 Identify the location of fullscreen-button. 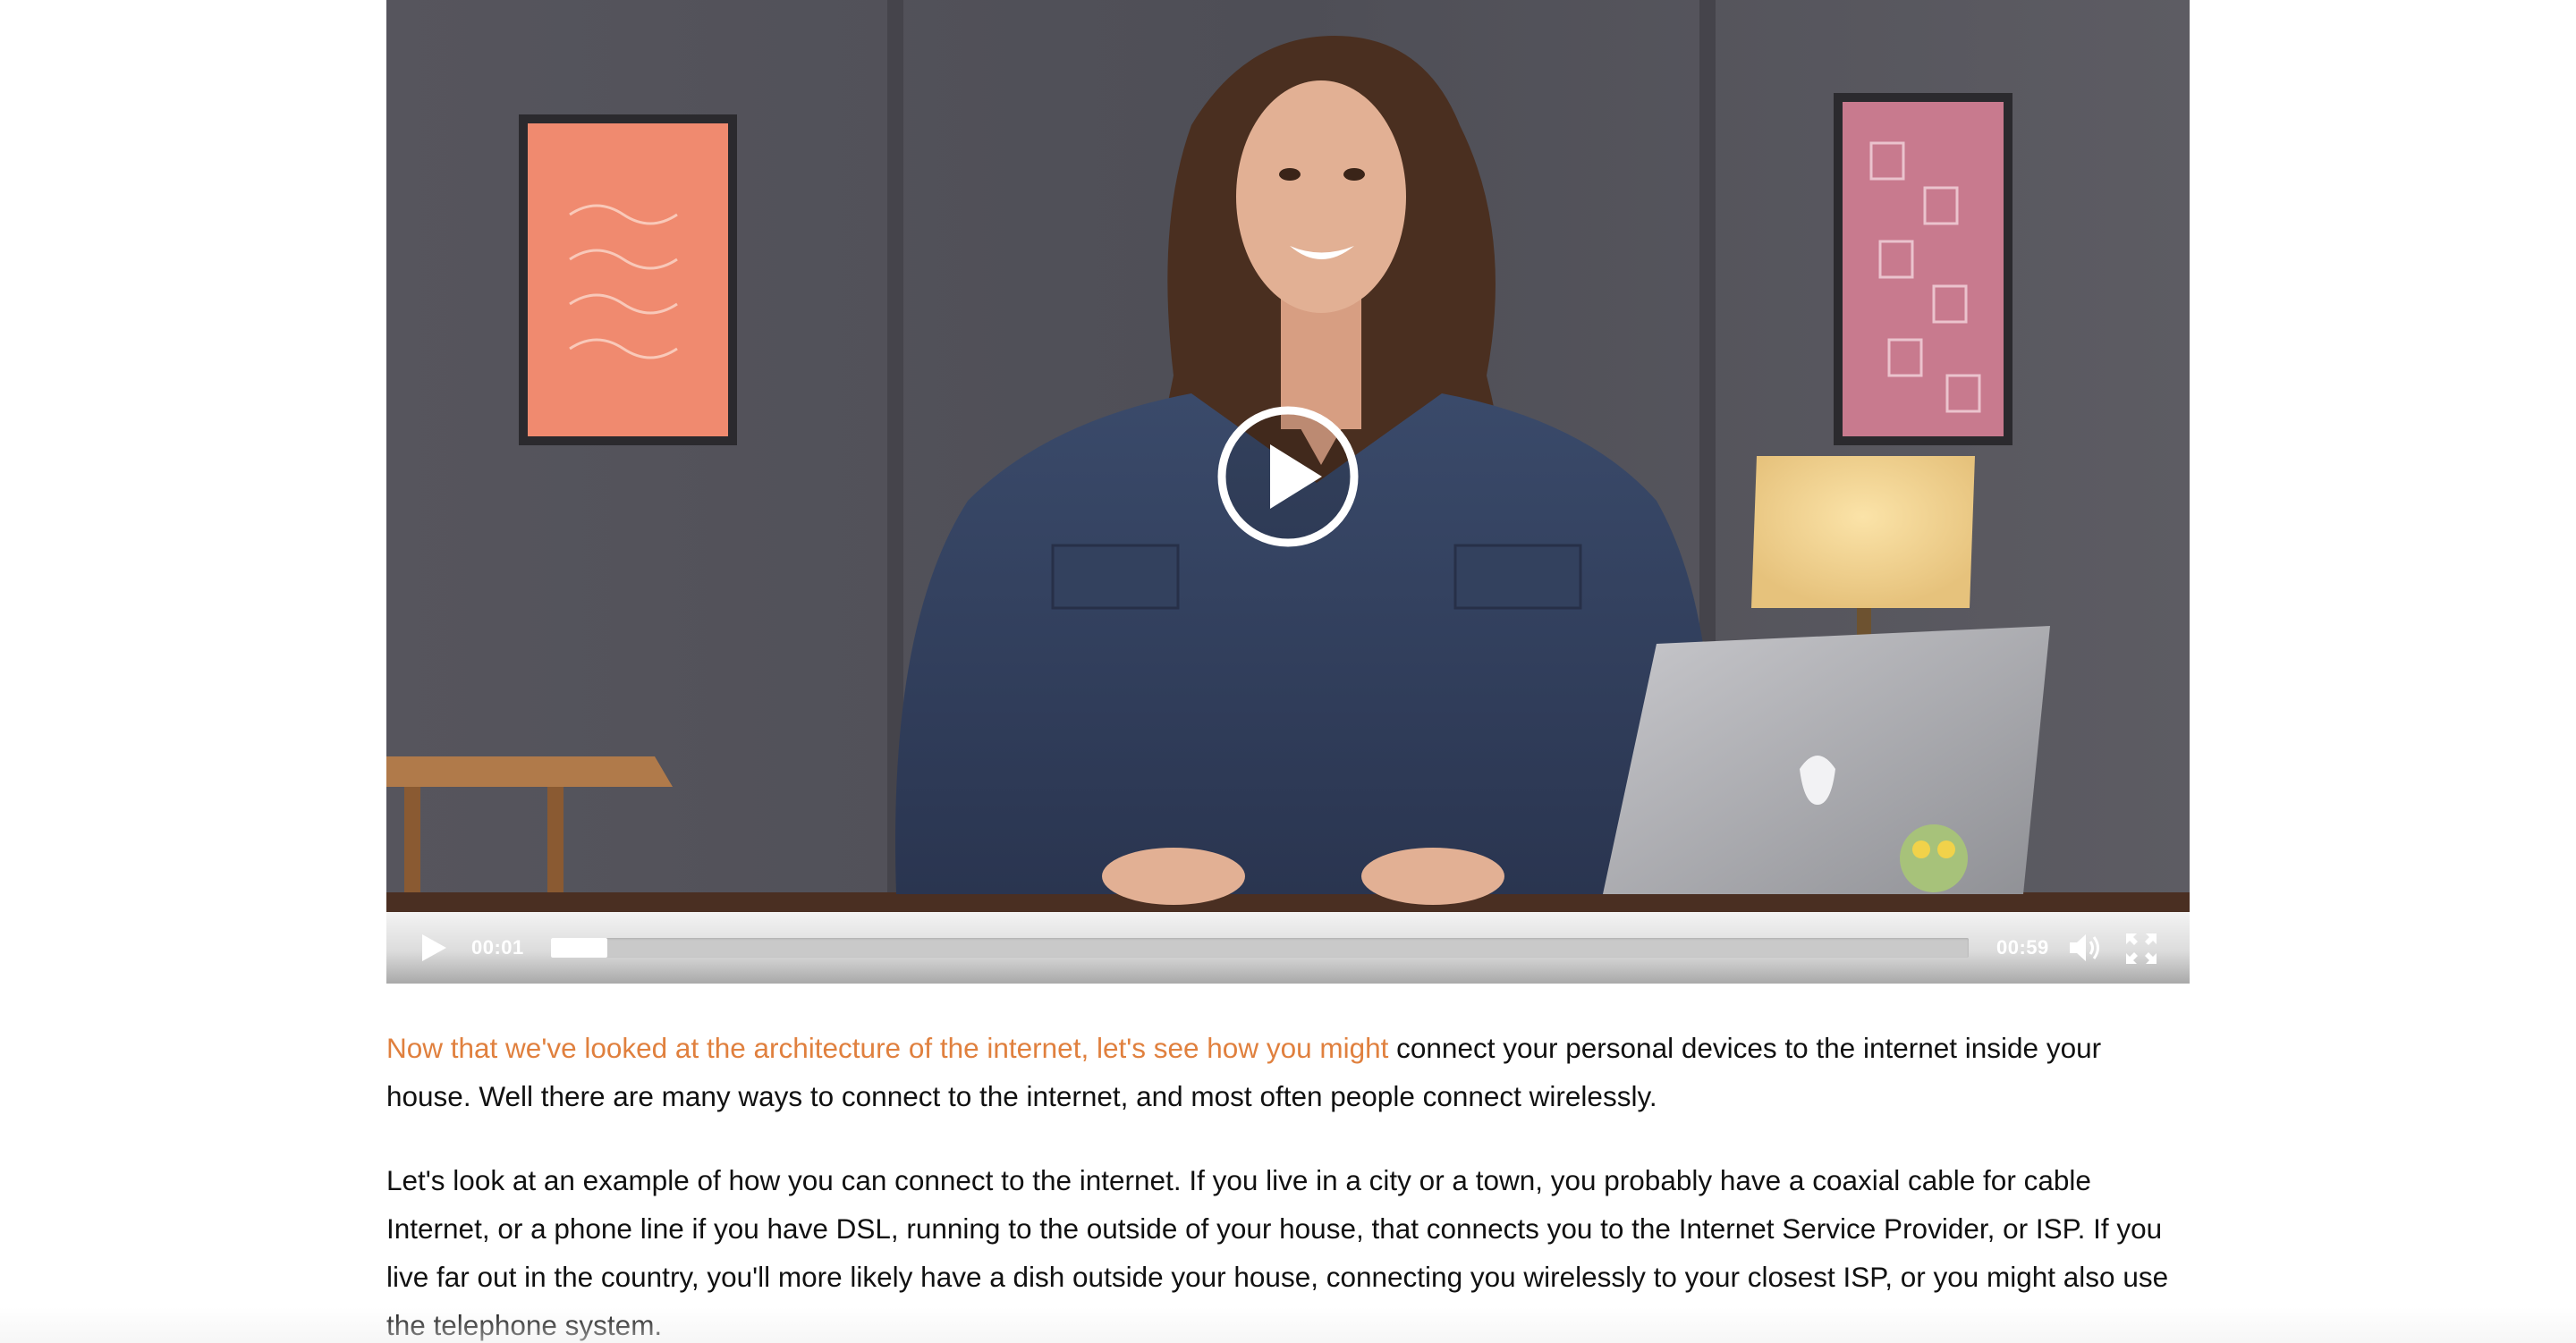
(2141, 949).